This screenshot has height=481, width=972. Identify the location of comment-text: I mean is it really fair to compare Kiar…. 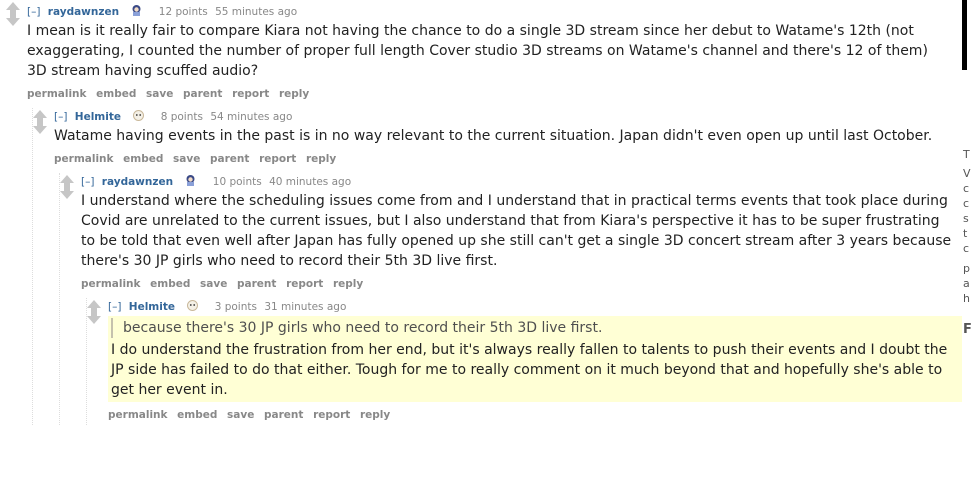
(477, 51).